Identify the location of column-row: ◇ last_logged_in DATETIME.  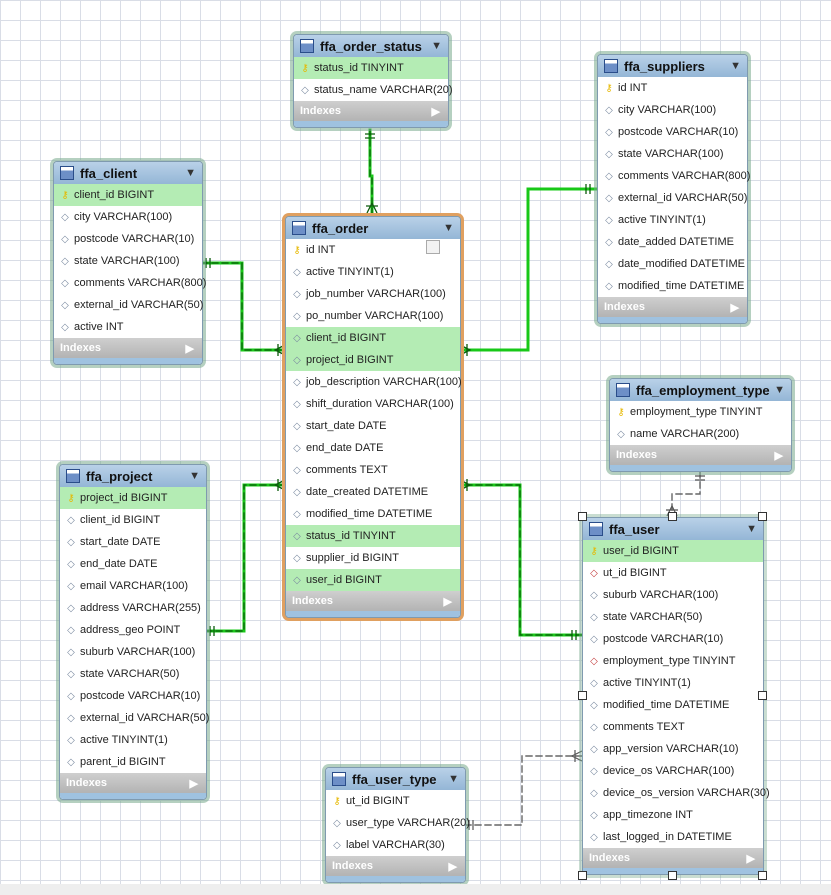
(673, 837).